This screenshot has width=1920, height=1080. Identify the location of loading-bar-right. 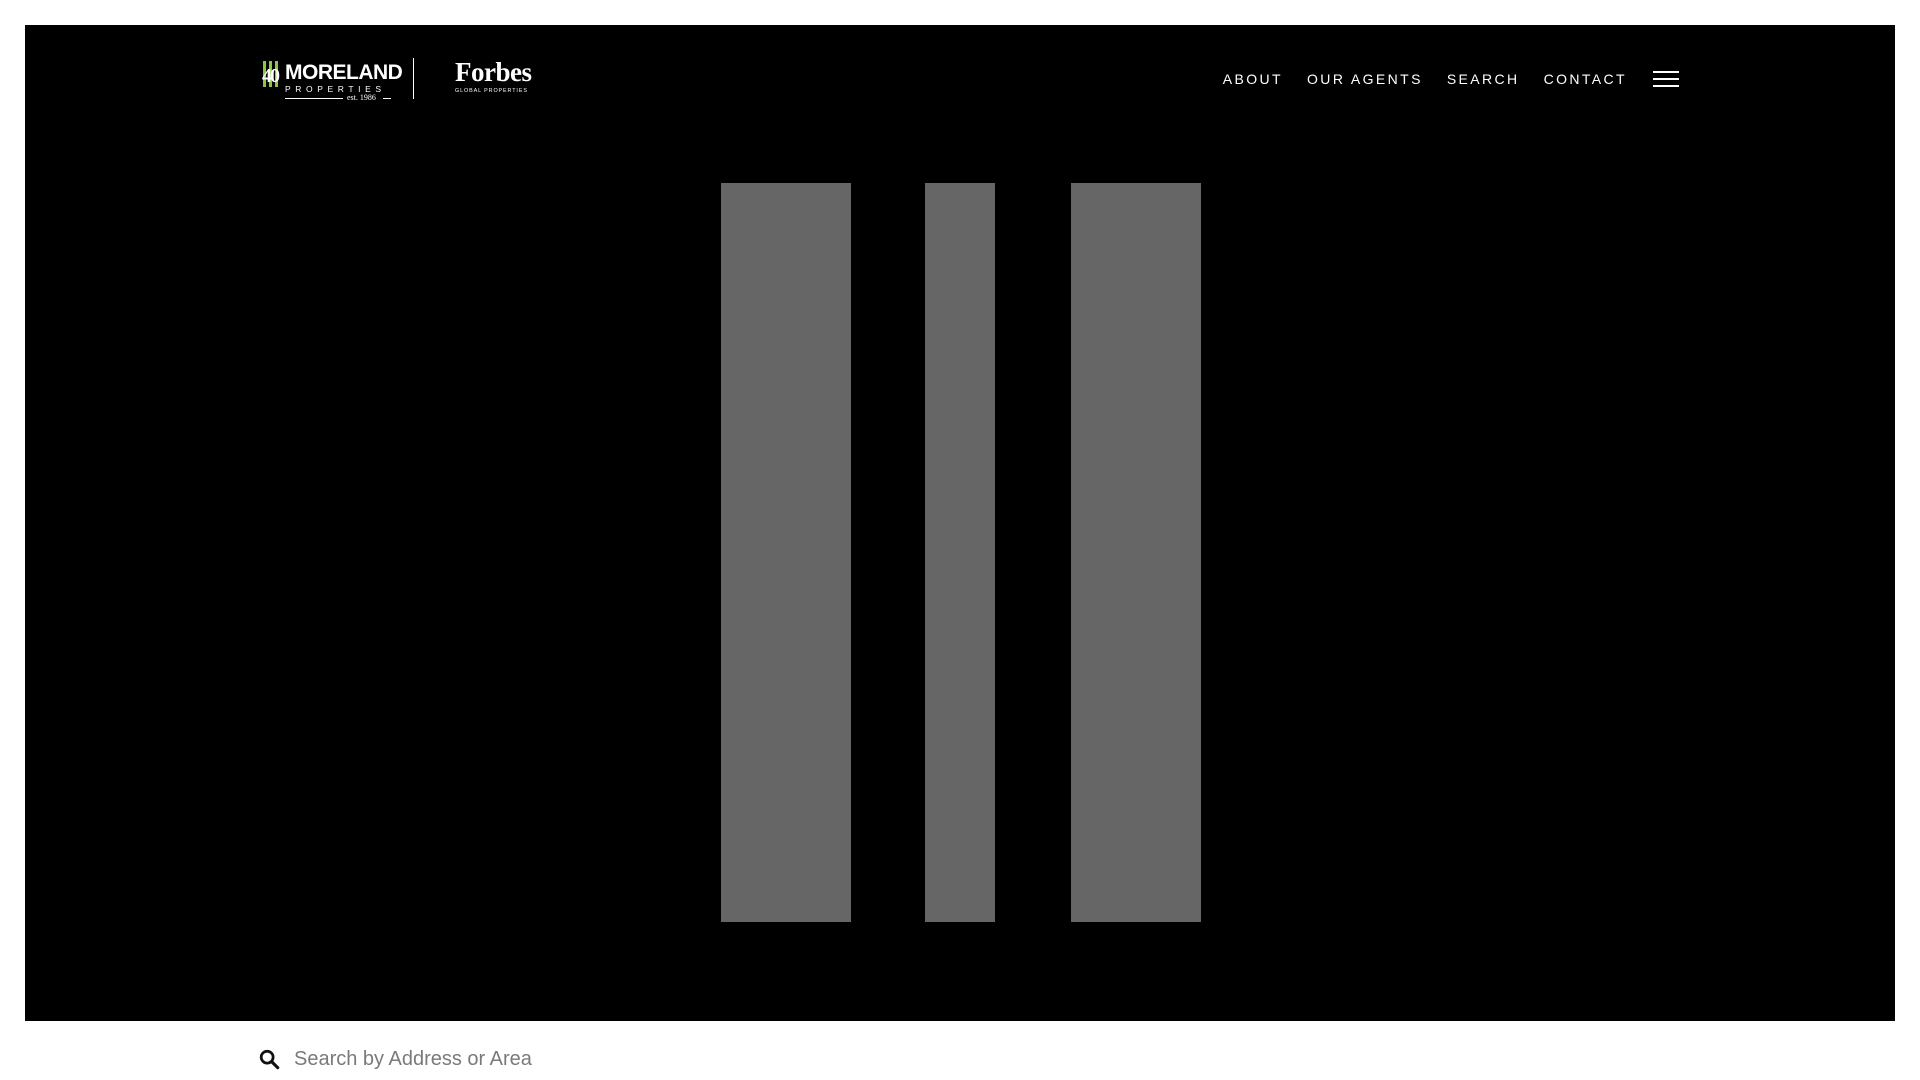
(1136, 552).